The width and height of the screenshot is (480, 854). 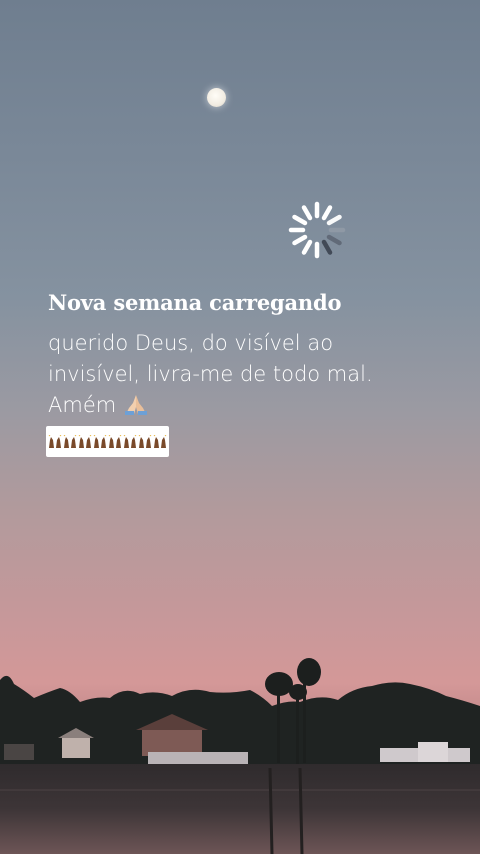 I want to click on pray-icon, so click(x=135, y=405).